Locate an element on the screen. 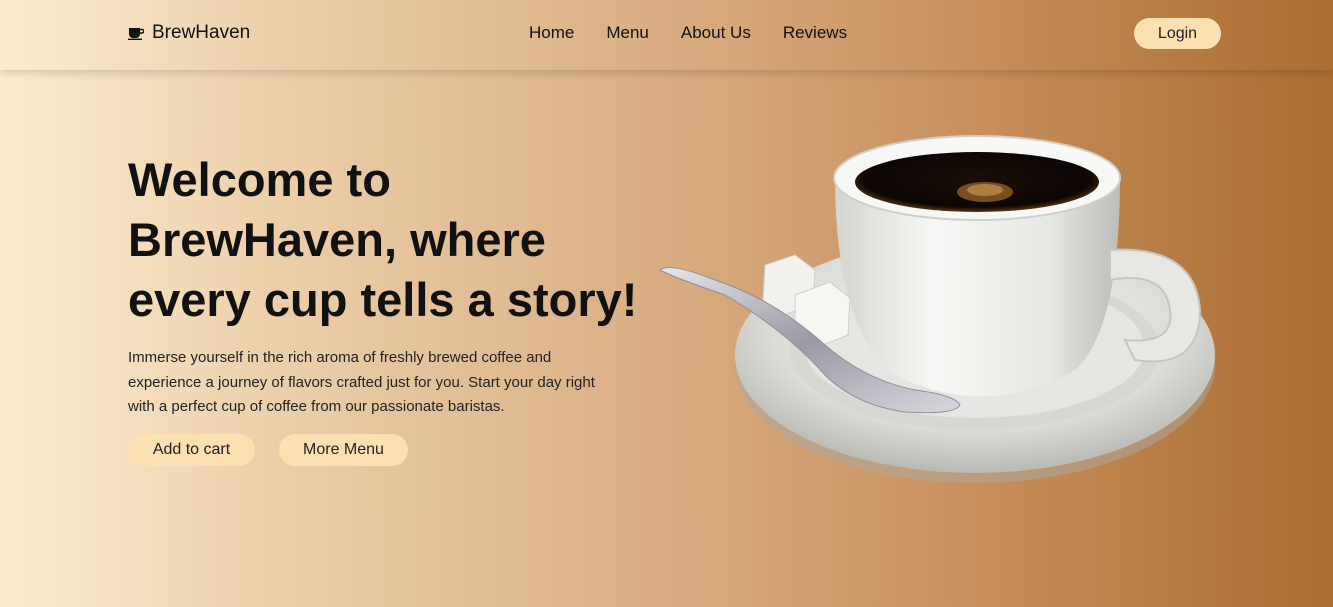  brand-logo: BrewHaven is located at coordinates (189, 33).